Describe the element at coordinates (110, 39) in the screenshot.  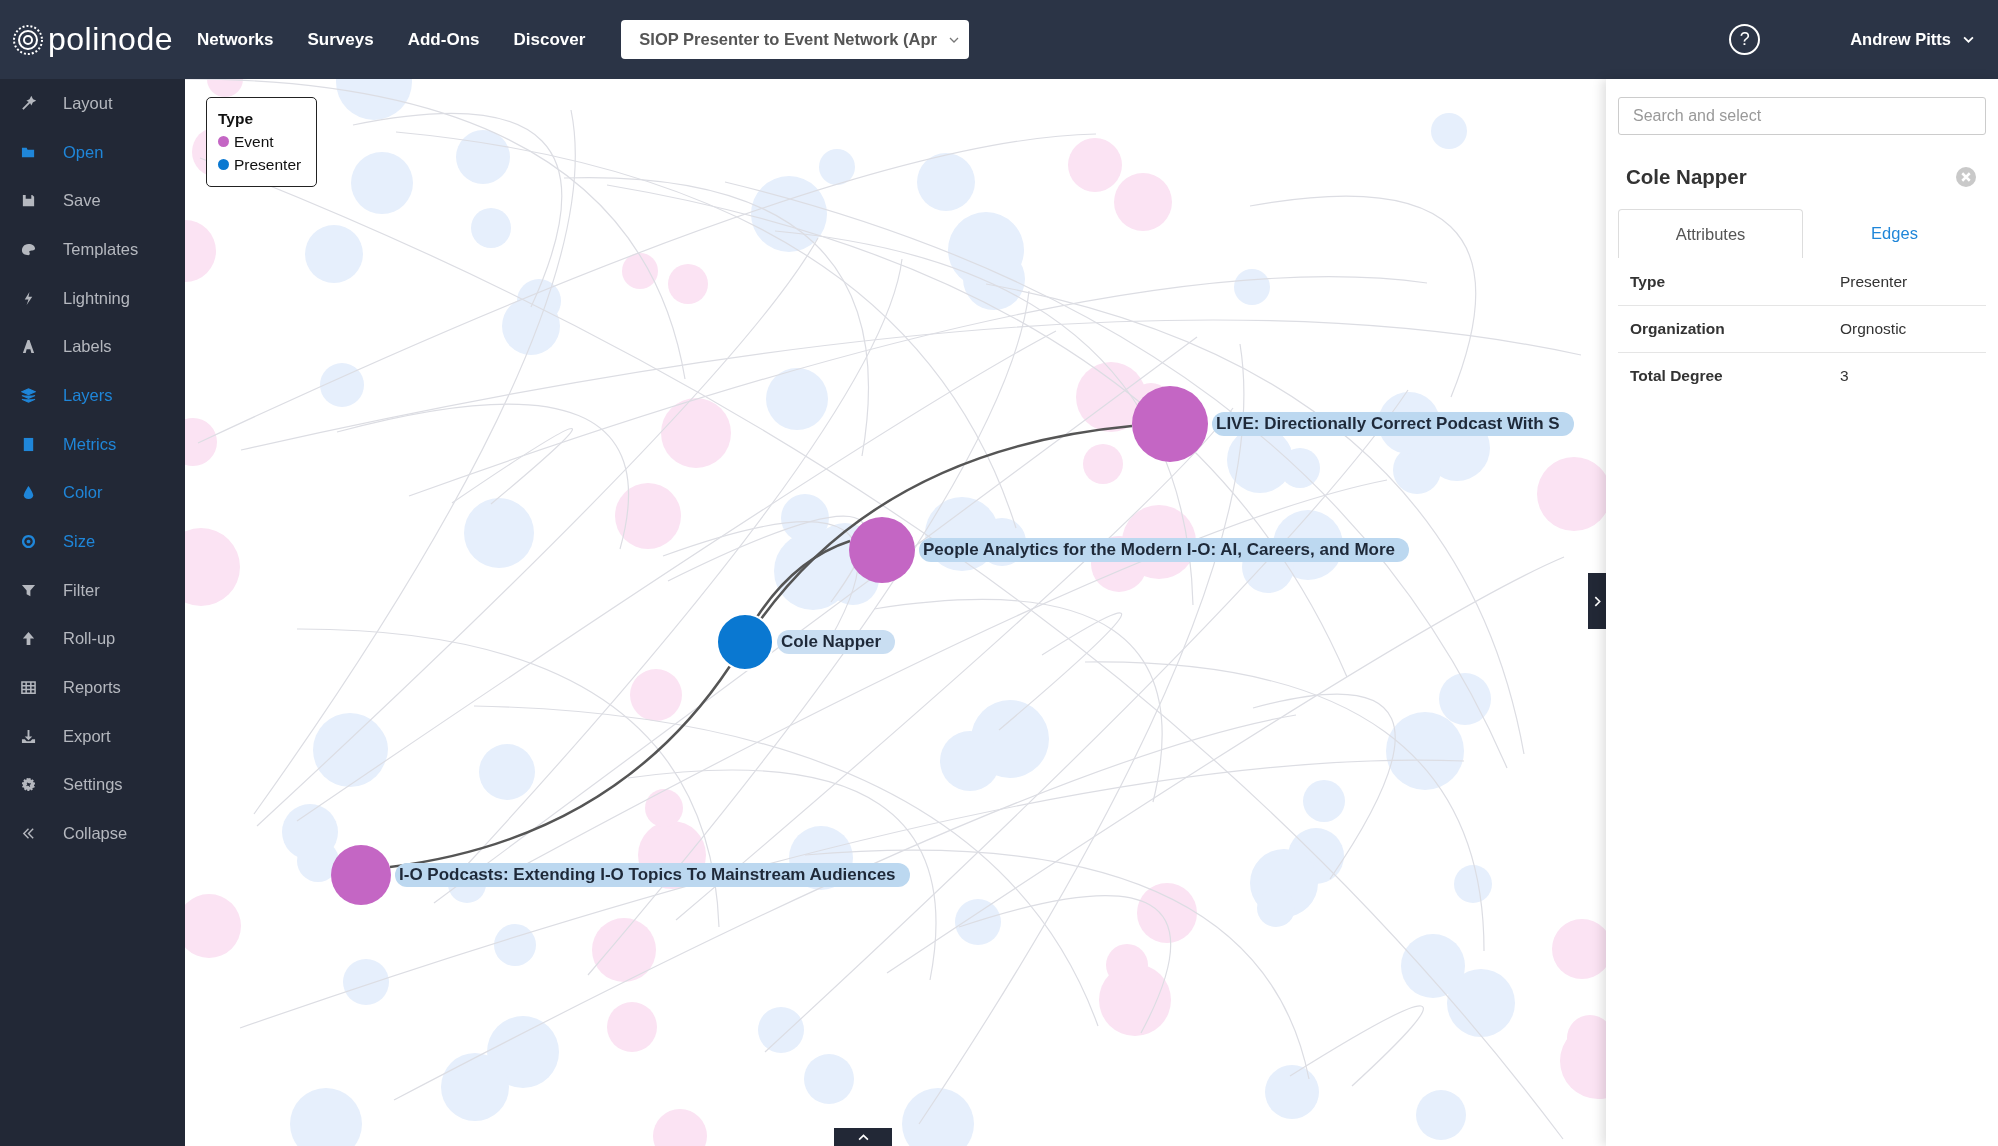
I see `logo-text: polinode` at that location.